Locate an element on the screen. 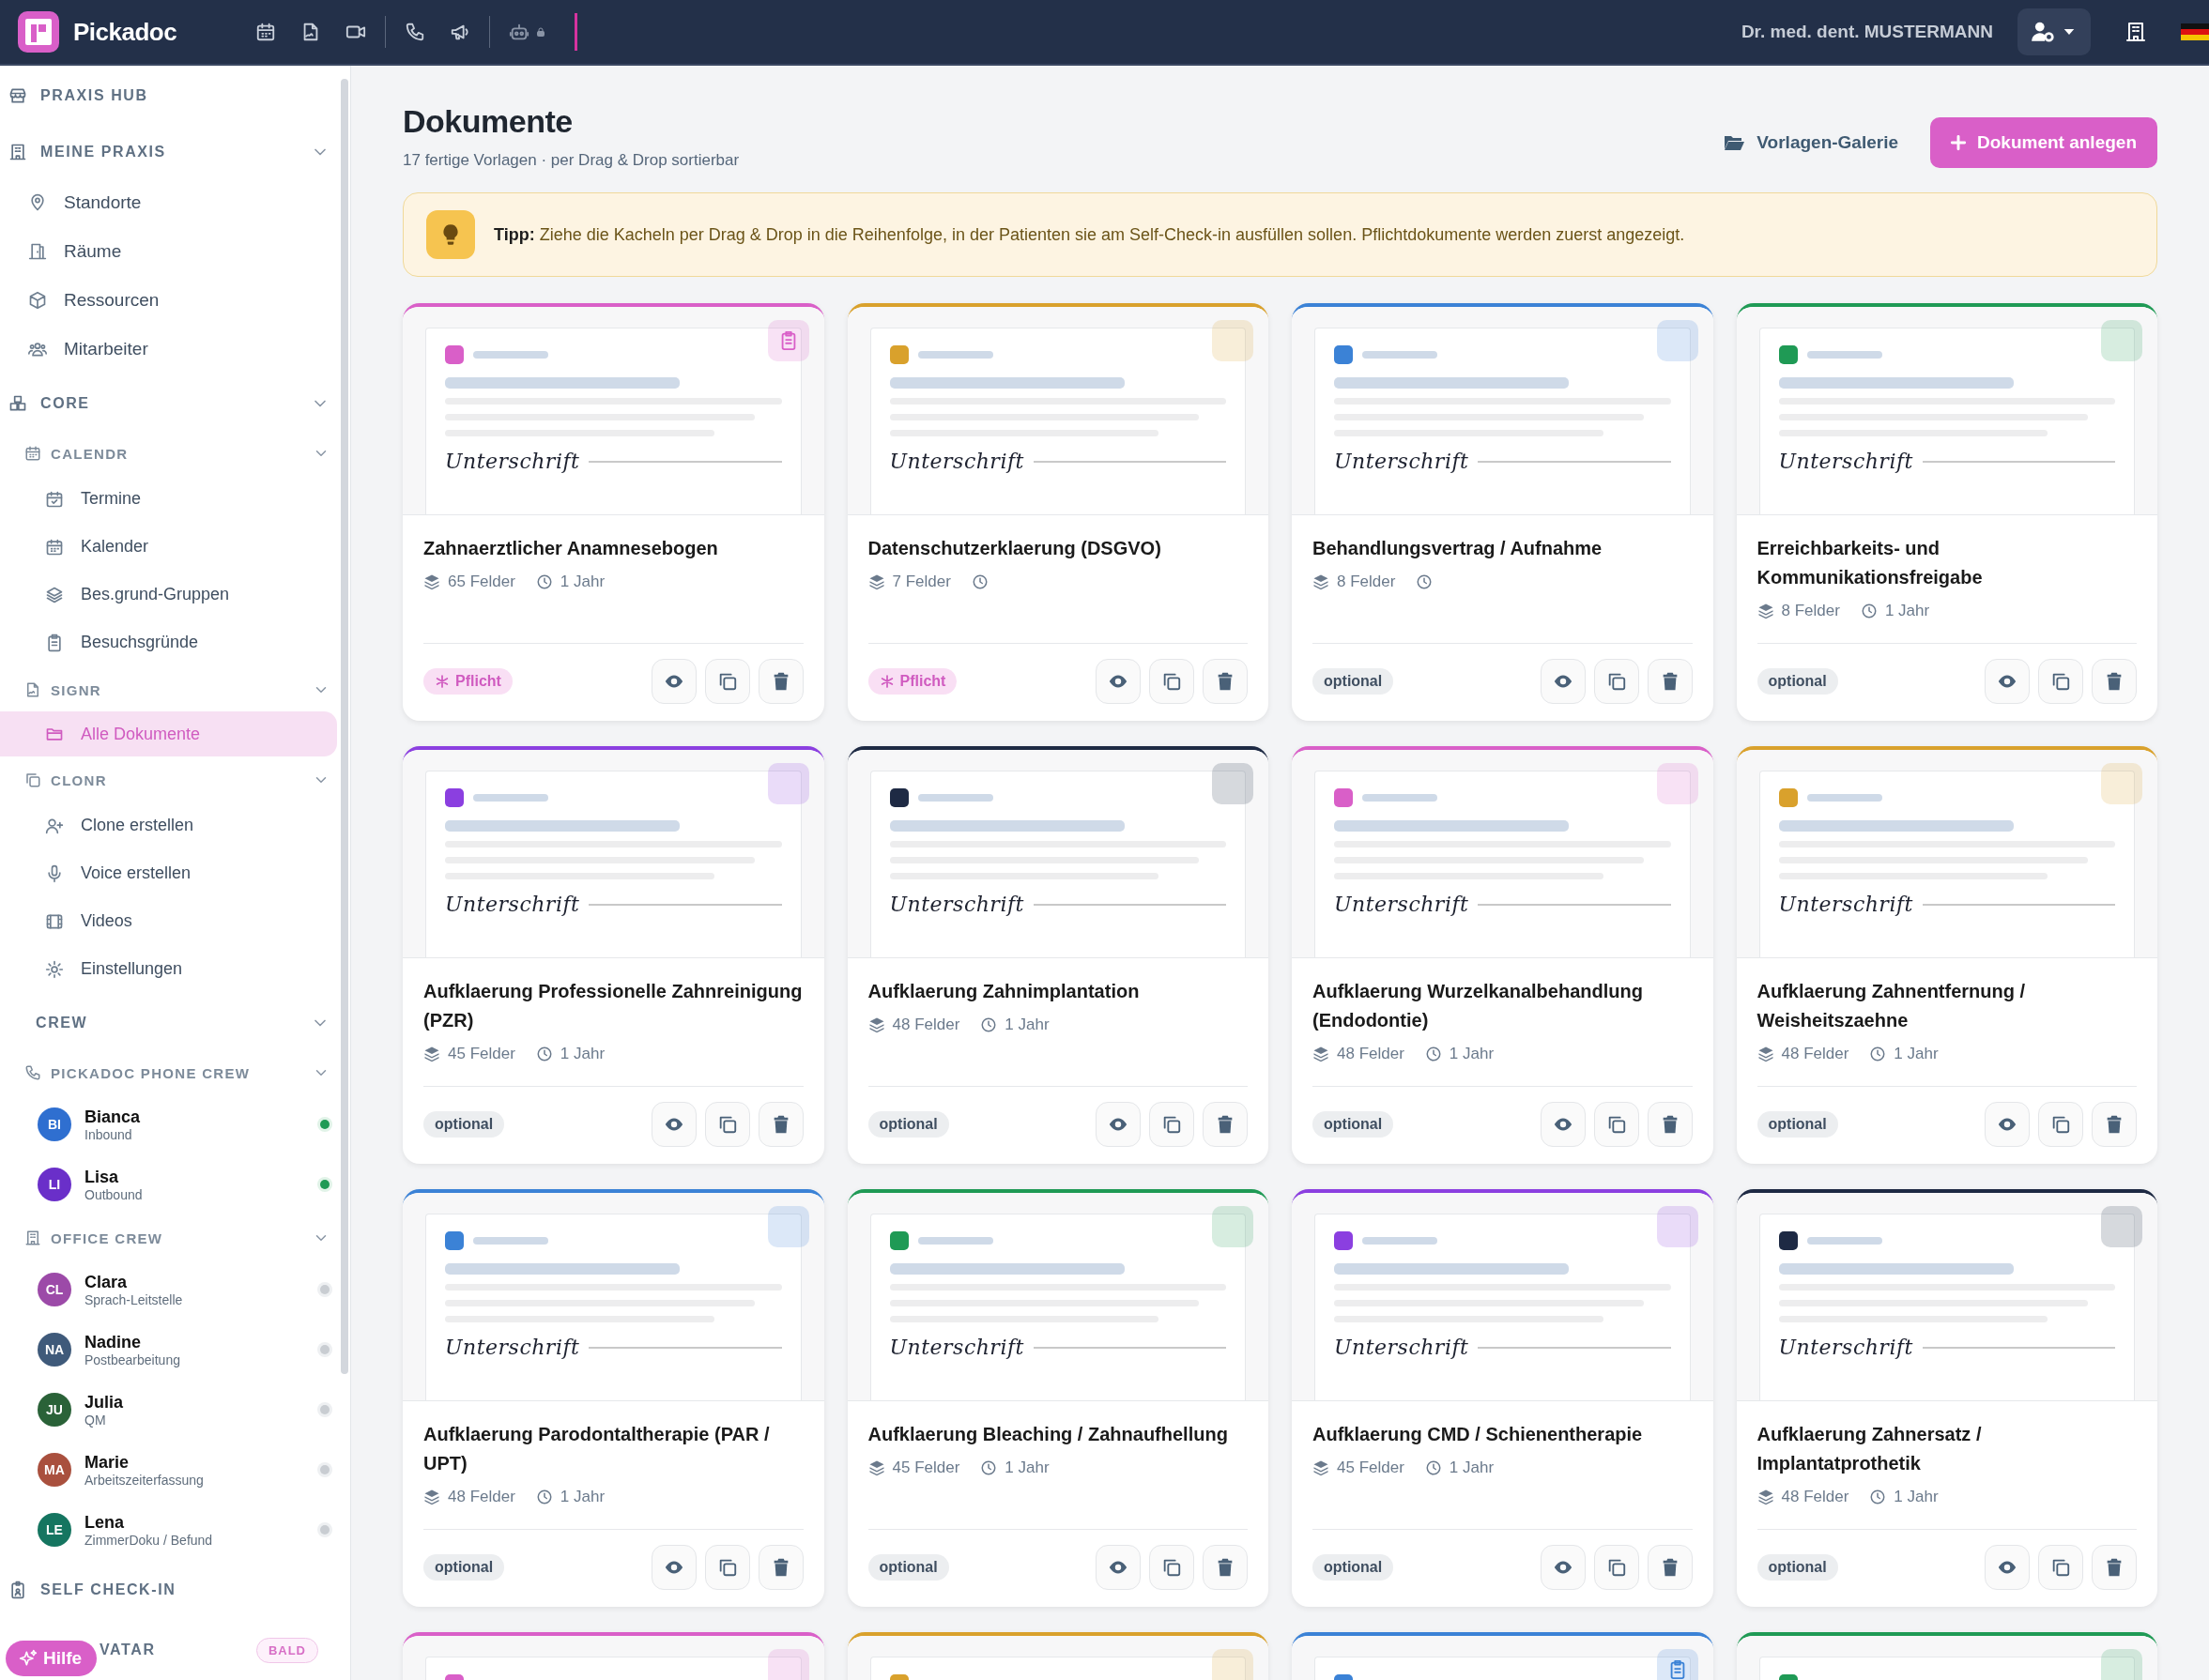  document-card: Unterschrift Aufklaerung Zahnimplantation 48 Felder 1 Jahr optional is located at coordinates (1057, 955).